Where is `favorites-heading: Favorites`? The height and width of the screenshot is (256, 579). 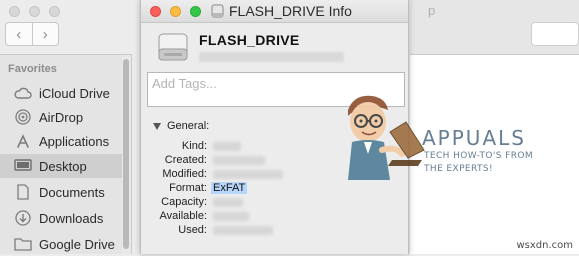 favorites-heading: Favorites is located at coordinates (32, 69).